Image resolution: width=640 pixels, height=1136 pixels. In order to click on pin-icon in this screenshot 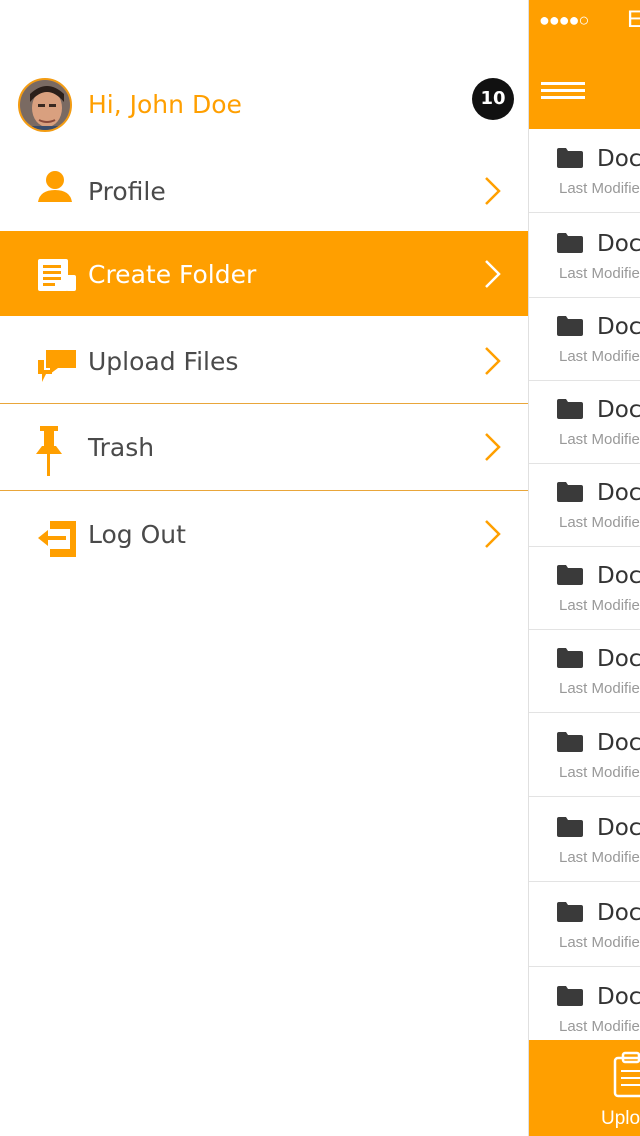, I will do `click(57, 450)`.